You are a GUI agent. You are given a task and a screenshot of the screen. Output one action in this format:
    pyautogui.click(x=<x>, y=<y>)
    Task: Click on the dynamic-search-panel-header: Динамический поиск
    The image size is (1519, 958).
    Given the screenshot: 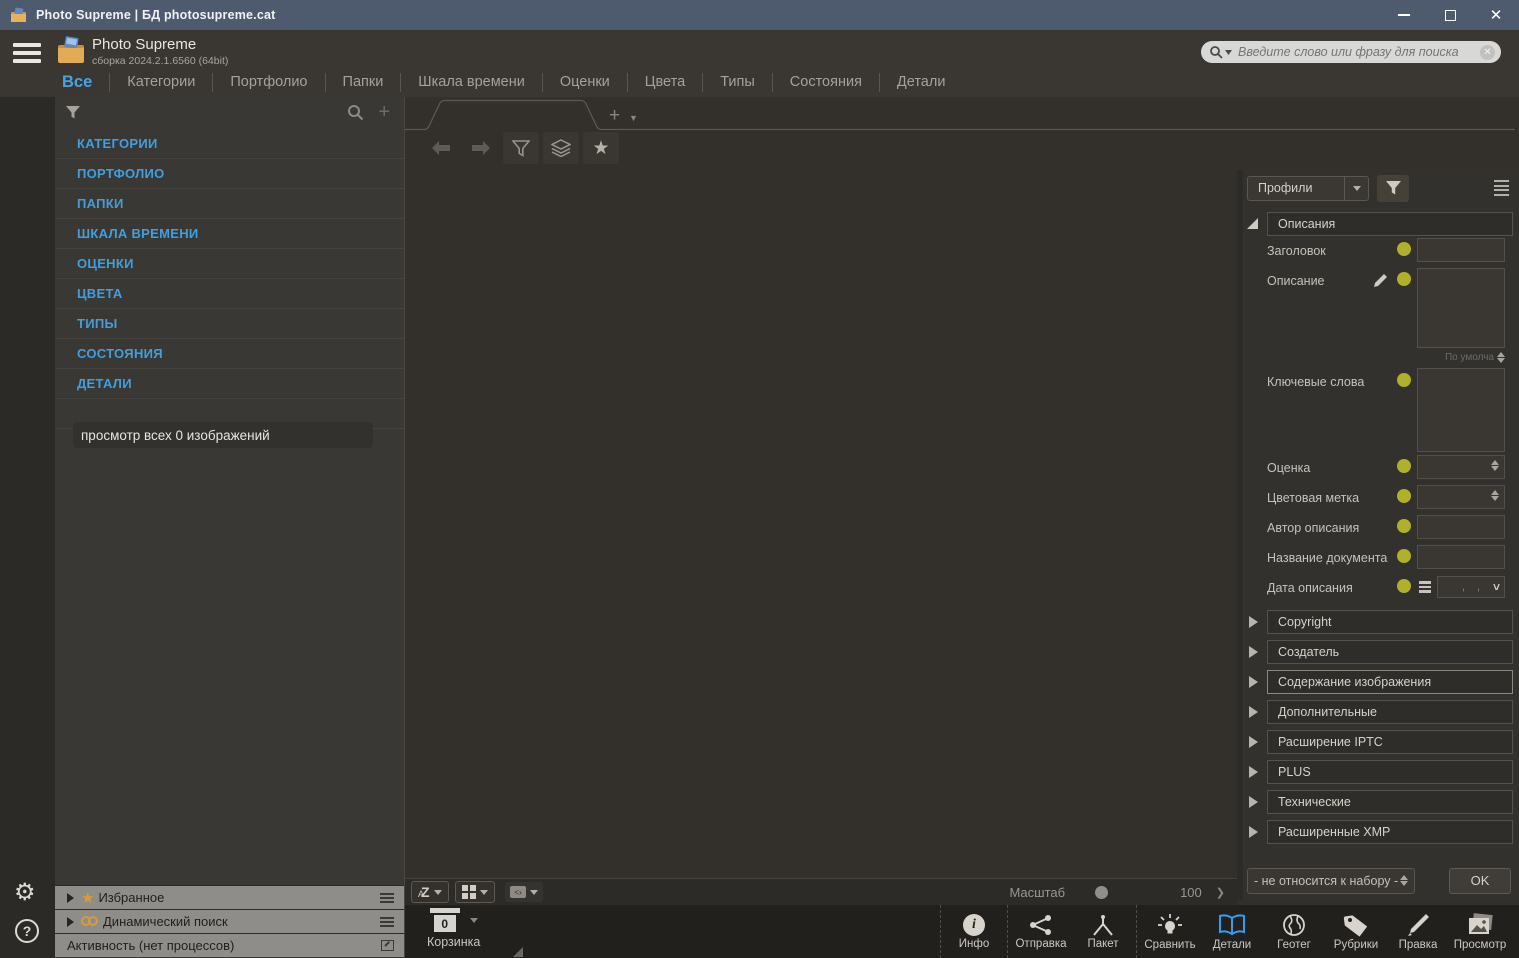 What is the action you would take?
    pyautogui.click(x=229, y=921)
    